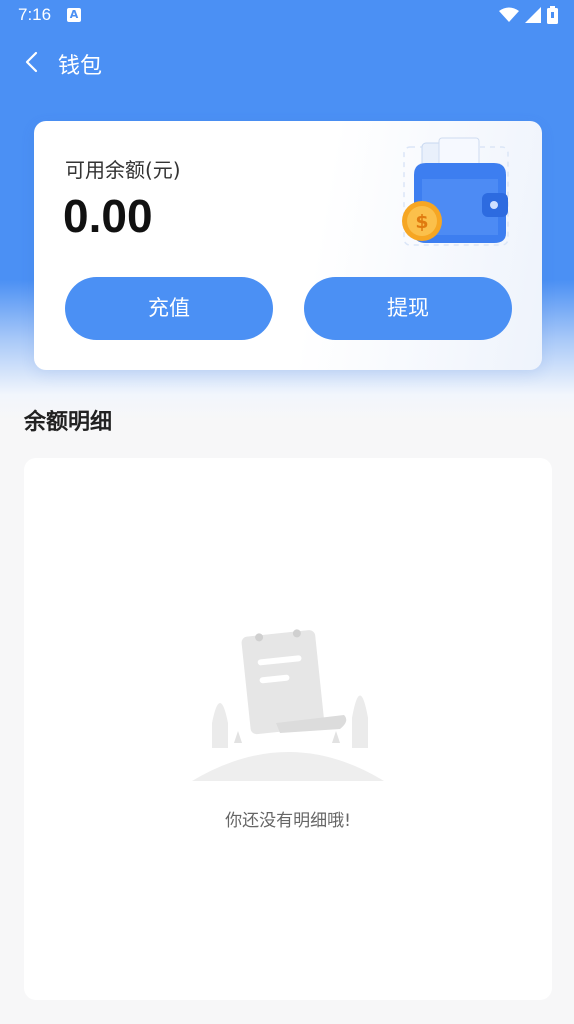 This screenshot has width=574, height=1024. I want to click on balance-label: 可用余额(元), so click(123, 170).